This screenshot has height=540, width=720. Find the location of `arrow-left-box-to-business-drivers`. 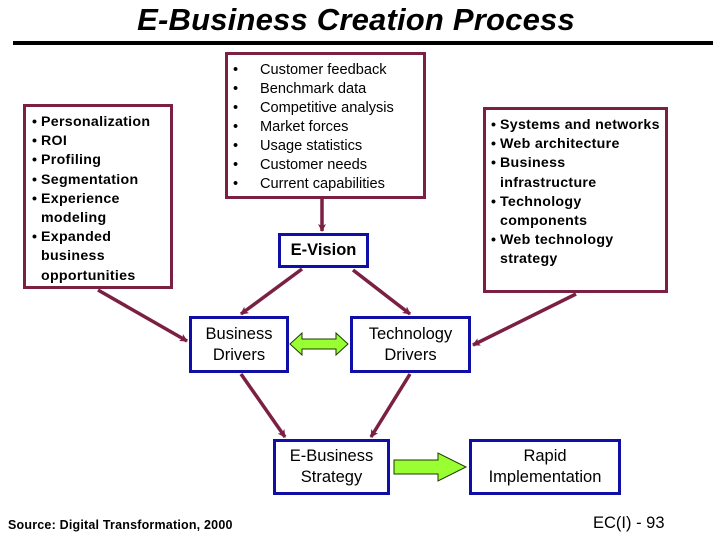

arrow-left-box-to-business-drivers is located at coordinates (142, 315).